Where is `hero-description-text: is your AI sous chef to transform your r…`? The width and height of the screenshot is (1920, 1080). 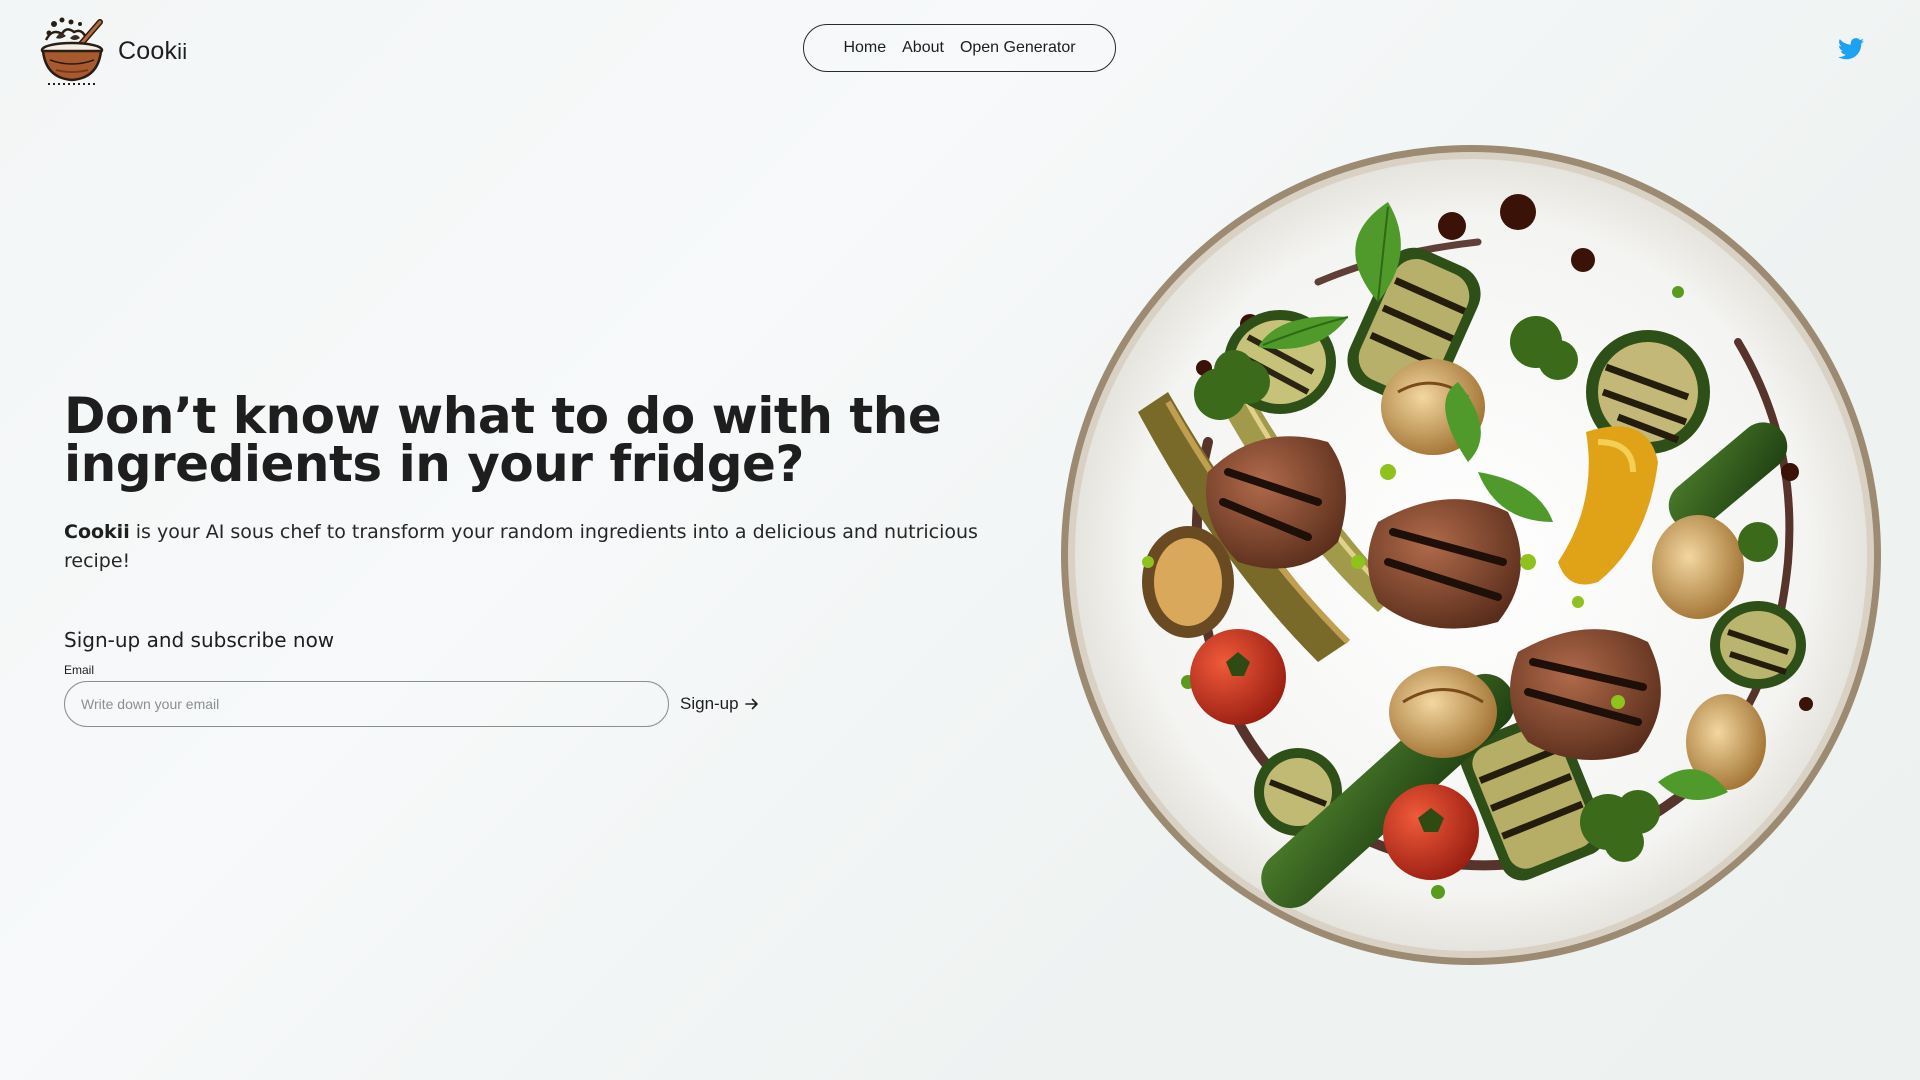
hero-description-text: is your AI sous chef to transform your r… is located at coordinates (521, 546).